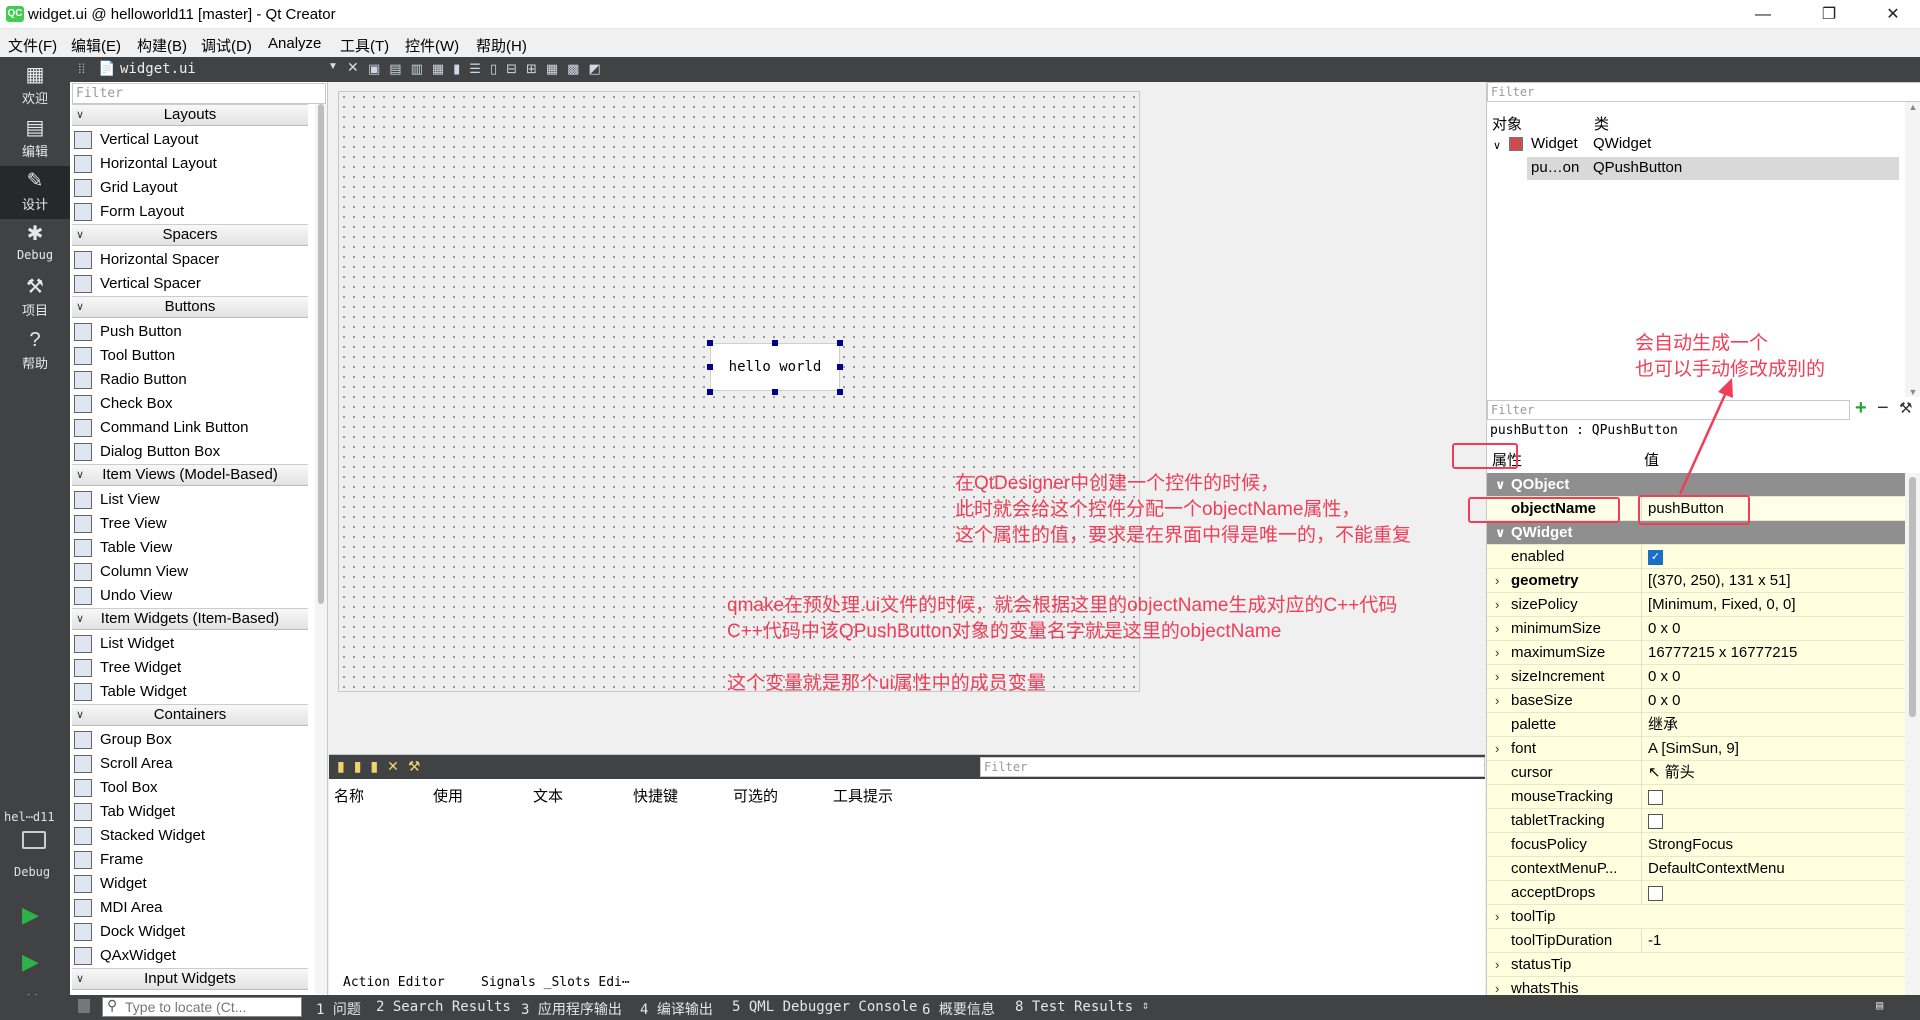 Image resolution: width=1920 pixels, height=1020 pixels. What do you see at coordinates (147, 452) in the screenshot?
I see `widget-item: Dialog Button Box` at bounding box center [147, 452].